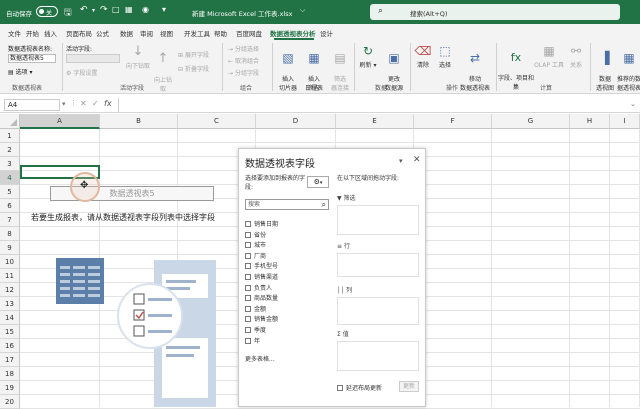  Describe the element at coordinates (296, 121) in the screenshot. I see `column-header: D` at that location.